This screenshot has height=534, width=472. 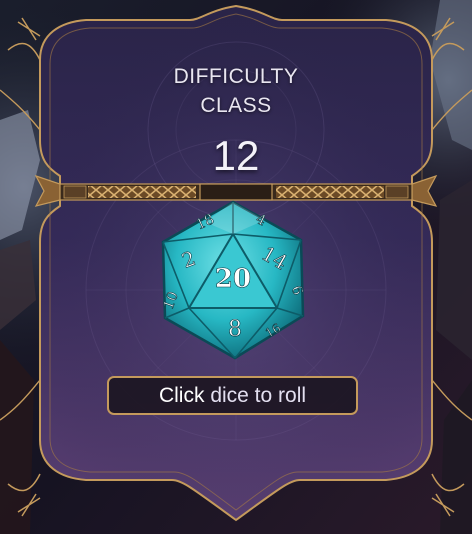 What do you see at coordinates (236, 155) in the screenshot?
I see `difficulty-class-value: 12` at bounding box center [236, 155].